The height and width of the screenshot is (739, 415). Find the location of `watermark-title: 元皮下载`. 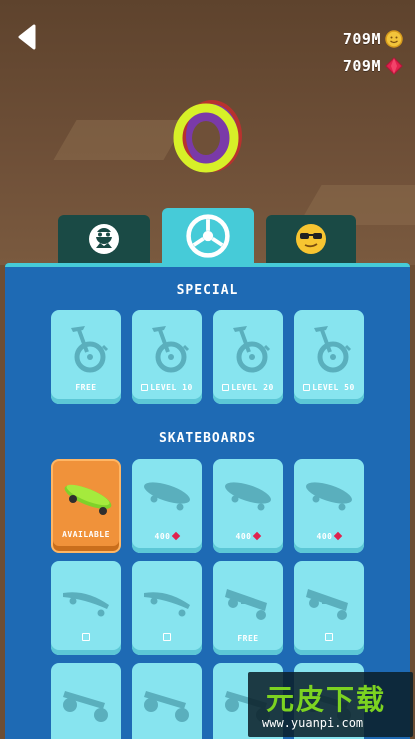

watermark-title: 元皮下载 is located at coordinates (326, 699).